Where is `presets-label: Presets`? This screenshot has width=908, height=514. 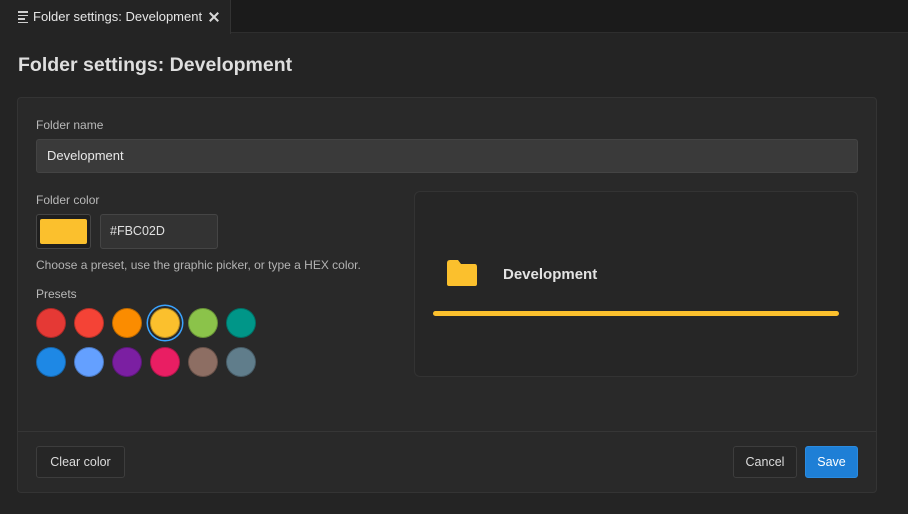 presets-label: Presets is located at coordinates (56, 294).